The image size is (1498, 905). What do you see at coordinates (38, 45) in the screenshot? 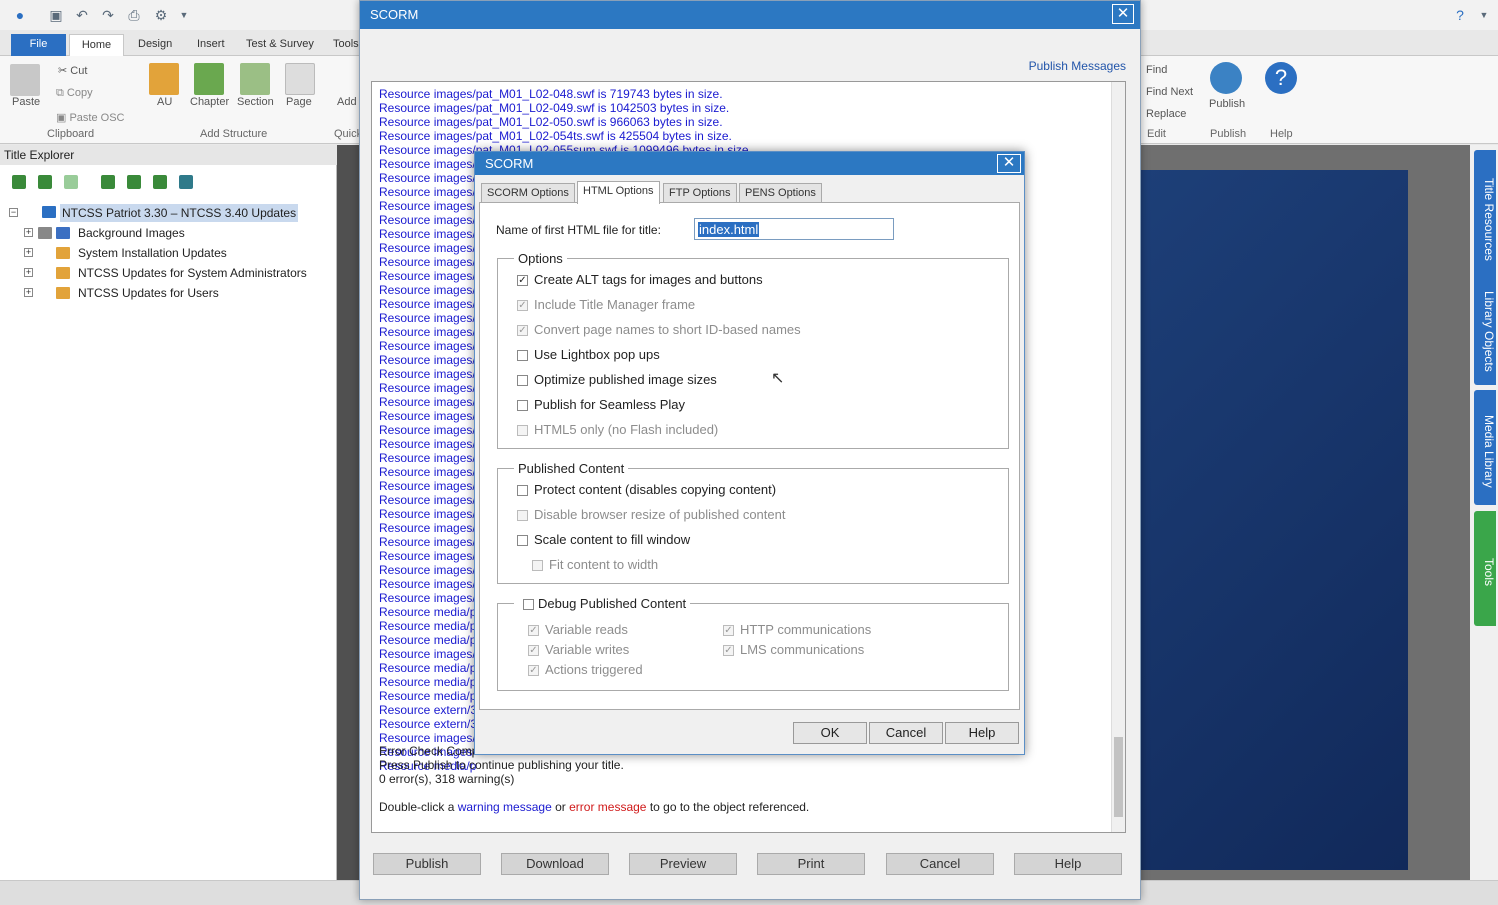
I see `tab-file: File` at bounding box center [38, 45].